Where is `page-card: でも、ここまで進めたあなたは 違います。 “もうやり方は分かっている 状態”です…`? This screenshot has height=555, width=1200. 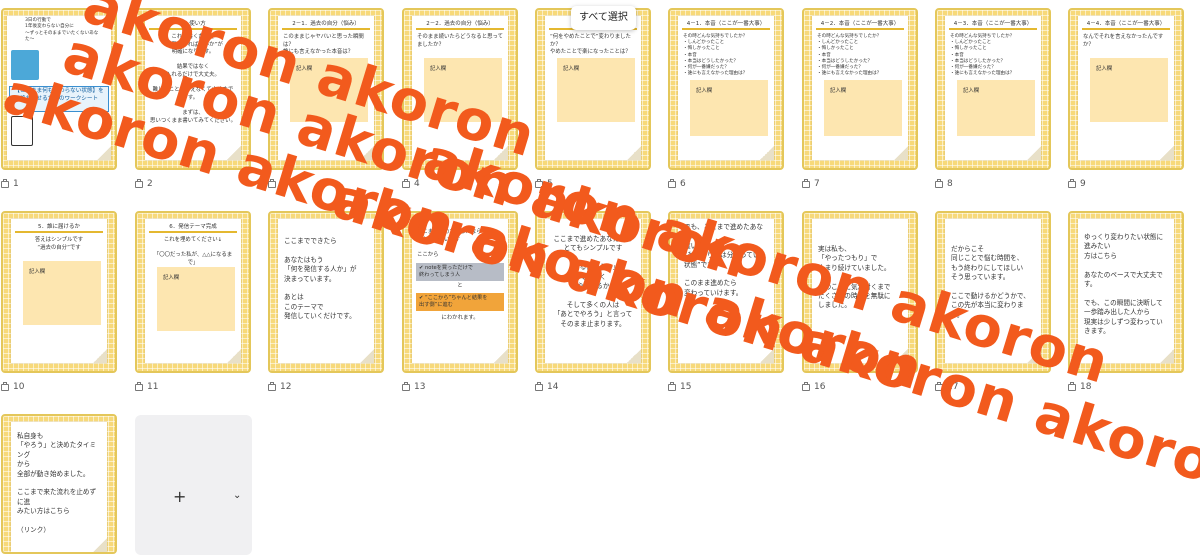
page-card: でも、ここまで進めたあなたは 違います。 “もうやり方は分かっている 状態”です… is located at coordinates (726, 292).